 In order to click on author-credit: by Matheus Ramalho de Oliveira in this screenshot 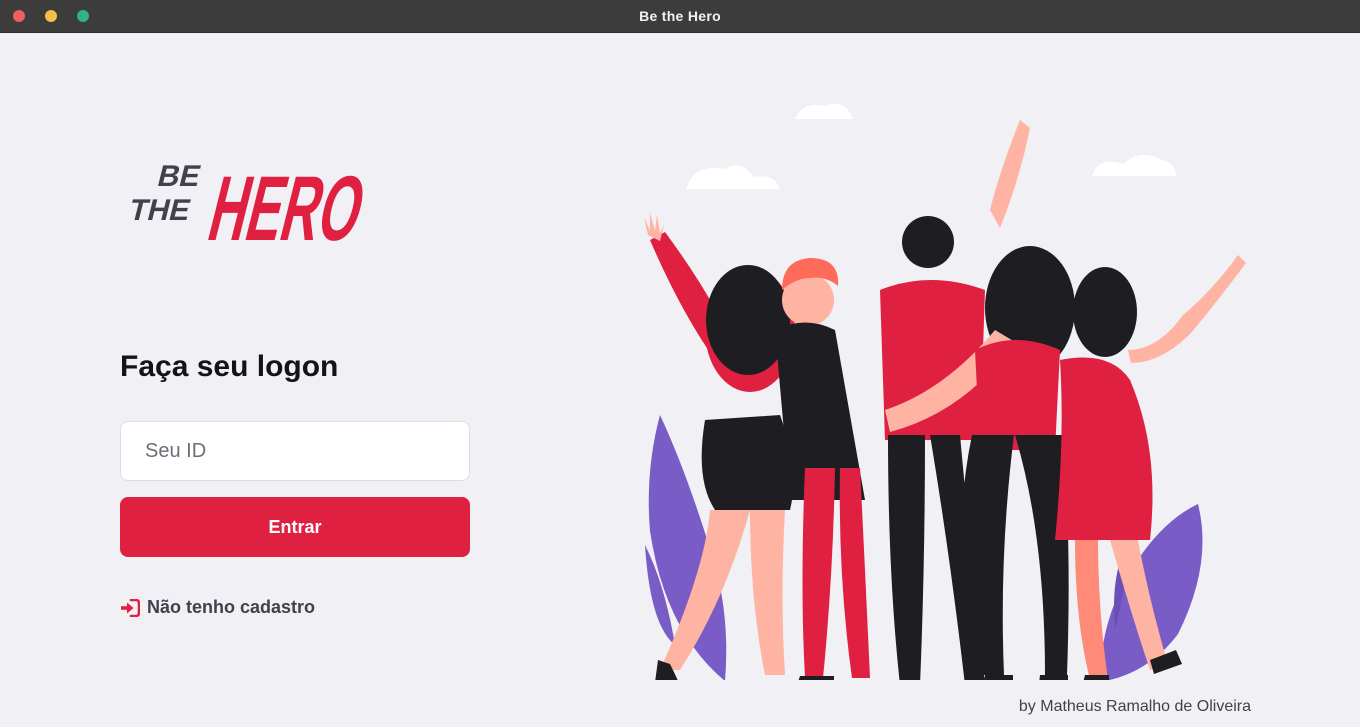, I will do `click(1134, 706)`.